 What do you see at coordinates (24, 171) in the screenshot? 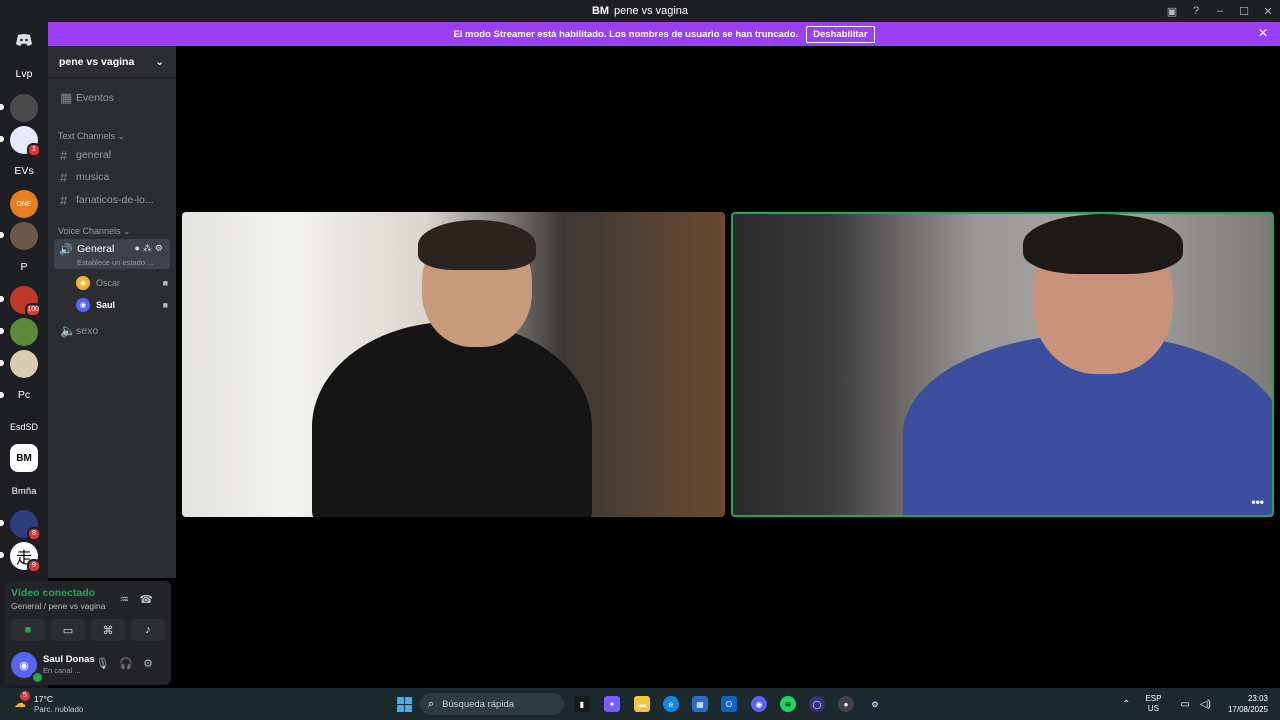
I see `server-icon: EVs` at bounding box center [24, 171].